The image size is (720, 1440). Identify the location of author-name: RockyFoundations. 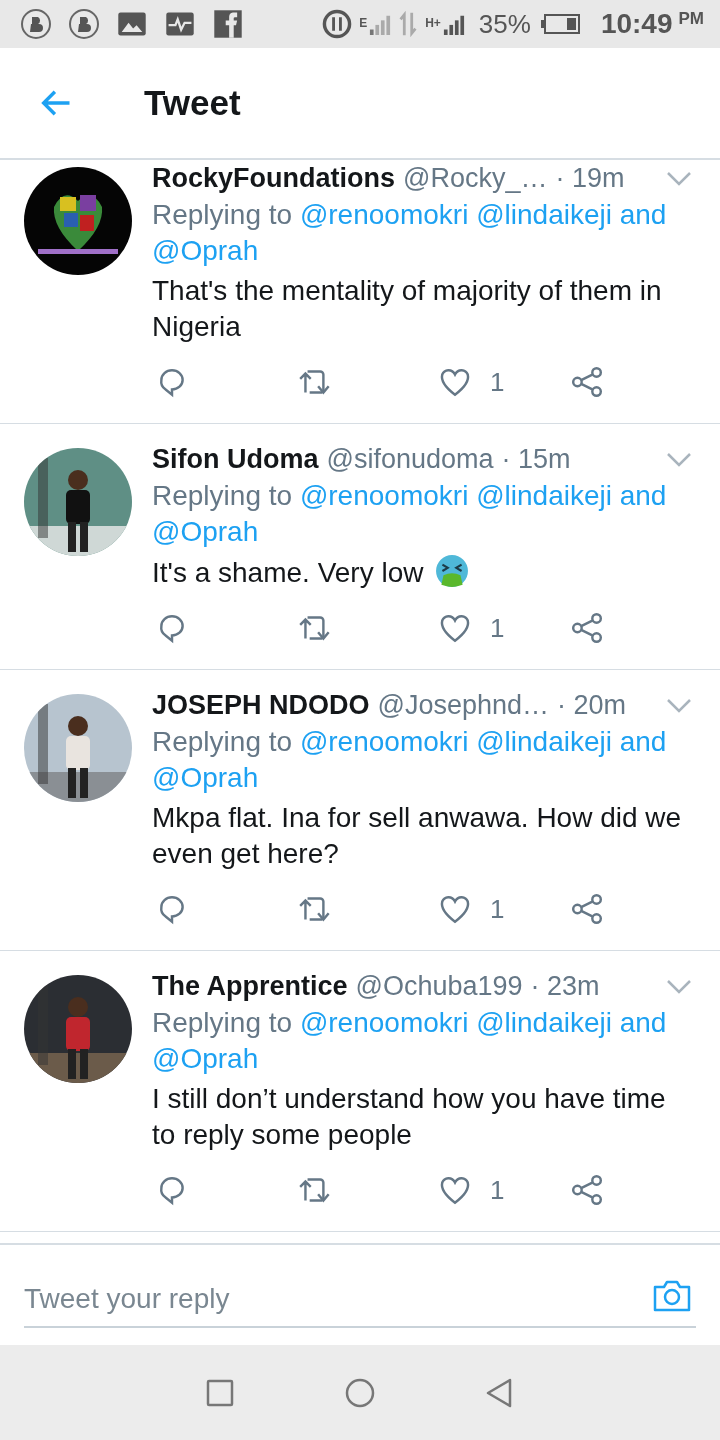
(273, 178).